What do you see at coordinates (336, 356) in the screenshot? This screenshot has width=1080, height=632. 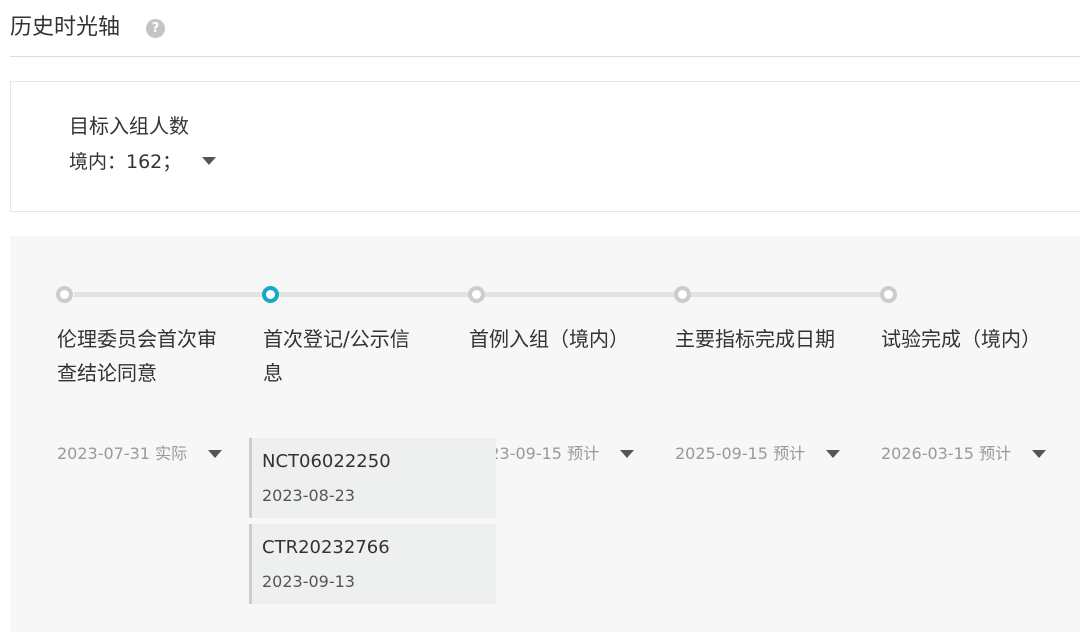 I see `milestone-title: 首次登记/公示信息` at bounding box center [336, 356].